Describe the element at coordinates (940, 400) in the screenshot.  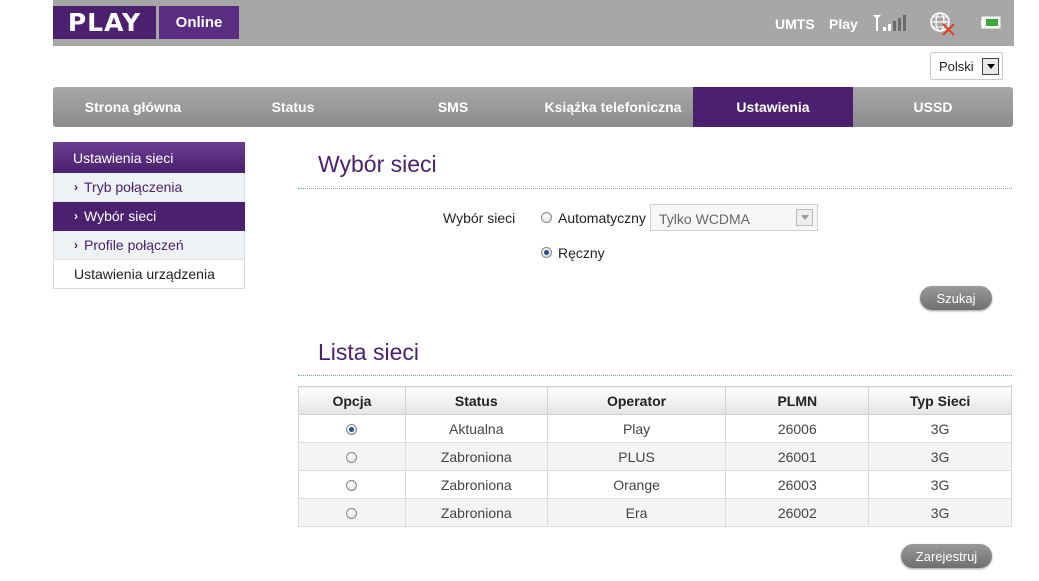
I see `column-header-network-type: Typ Sieci` at that location.